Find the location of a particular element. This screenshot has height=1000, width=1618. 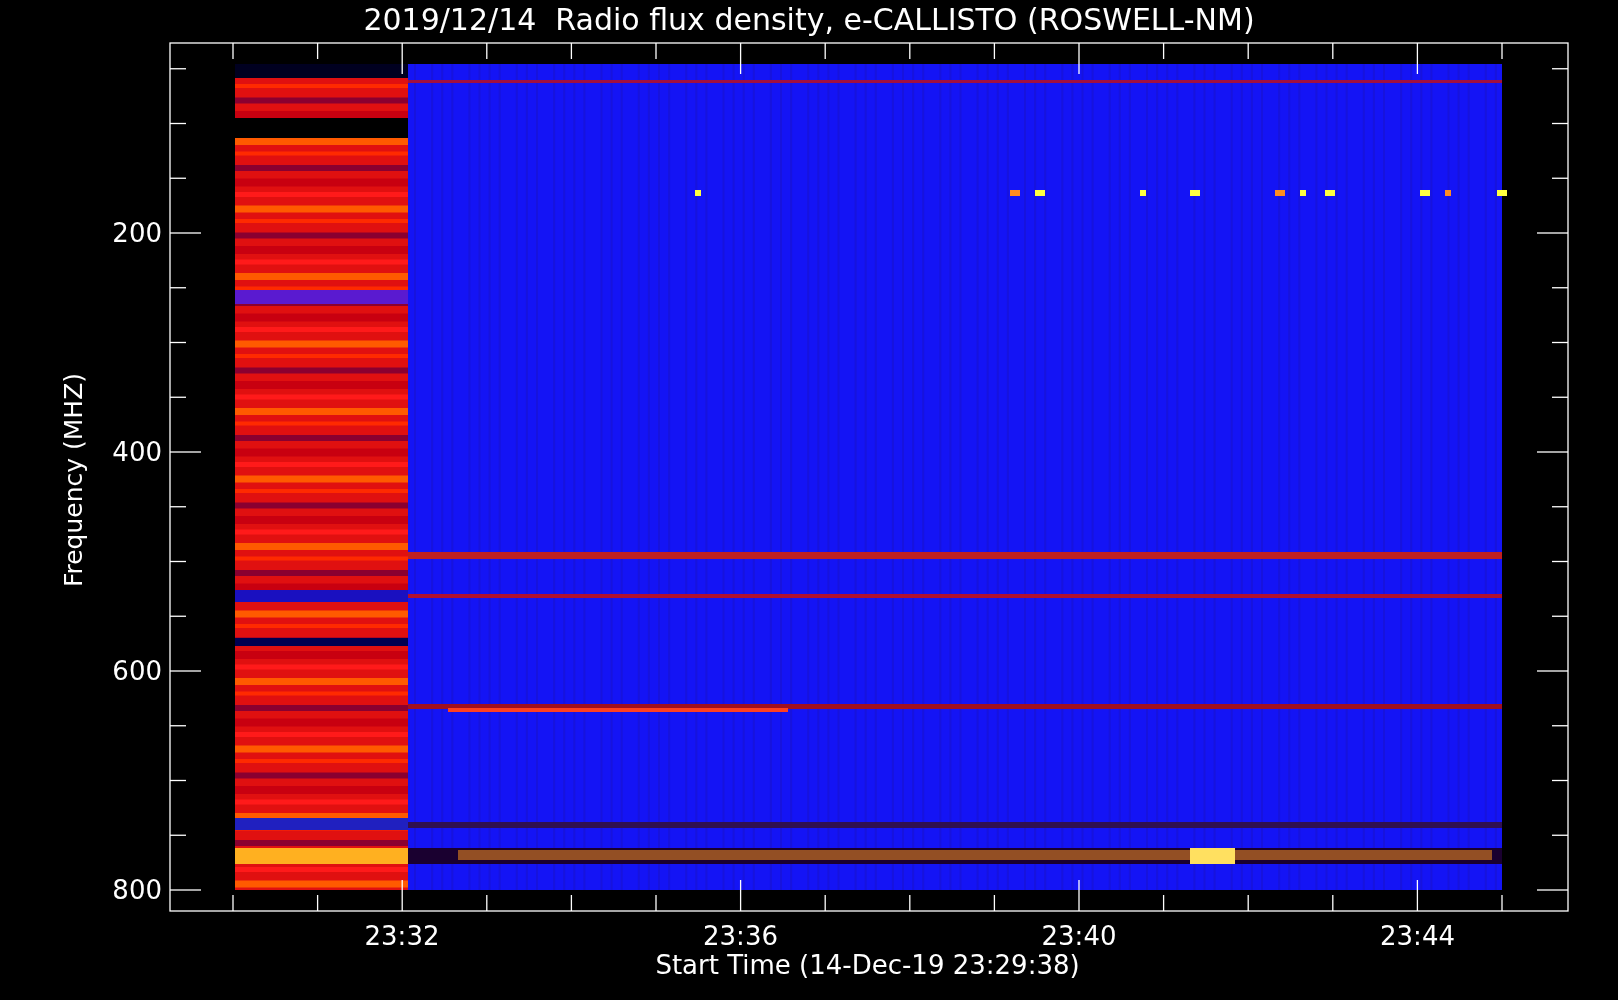

x-tick-label: 23:32 is located at coordinates (402, 936).